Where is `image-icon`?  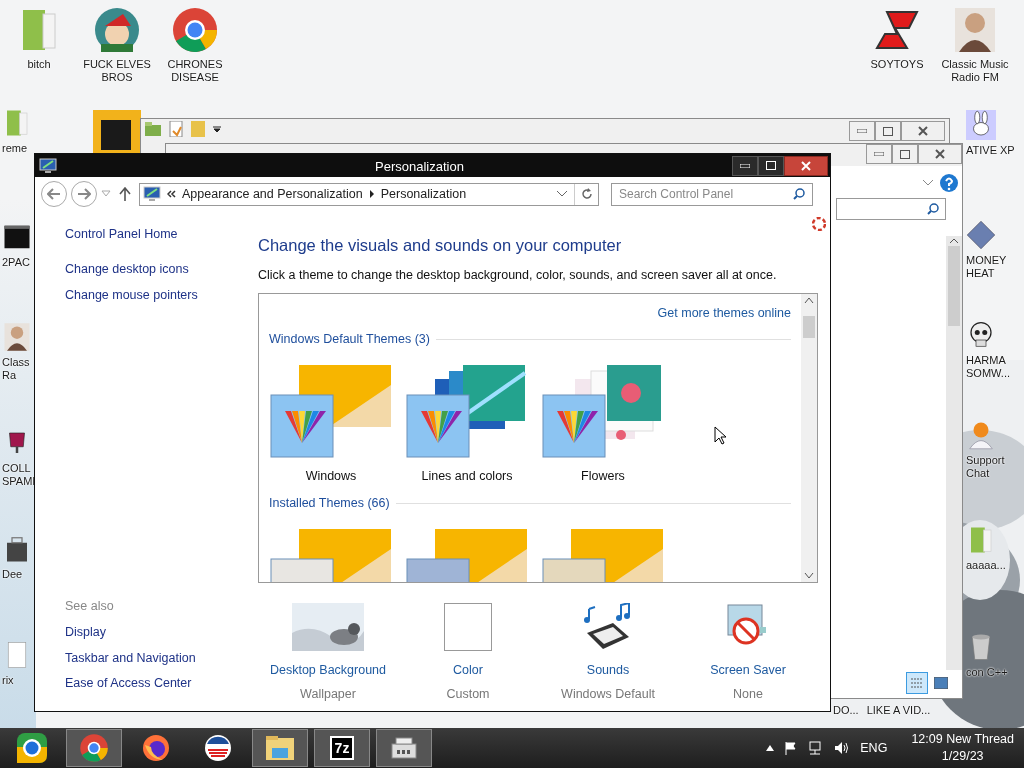
image-icon is located at coordinates (941, 683).